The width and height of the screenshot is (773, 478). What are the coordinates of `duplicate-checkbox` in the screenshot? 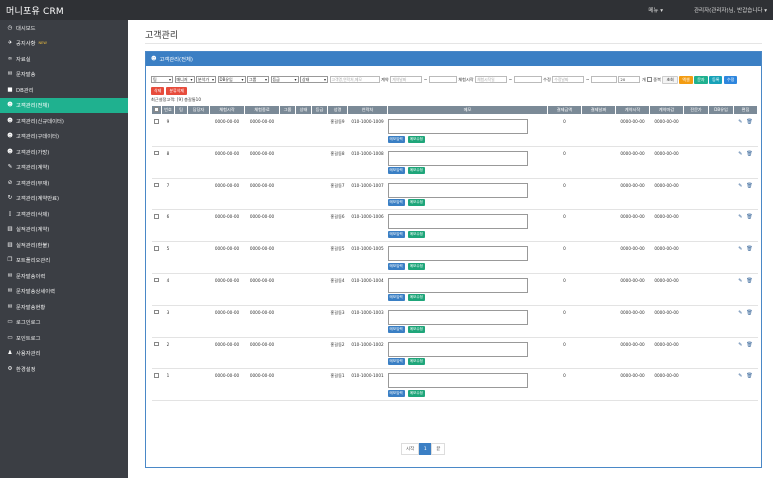 It's located at (649, 79).